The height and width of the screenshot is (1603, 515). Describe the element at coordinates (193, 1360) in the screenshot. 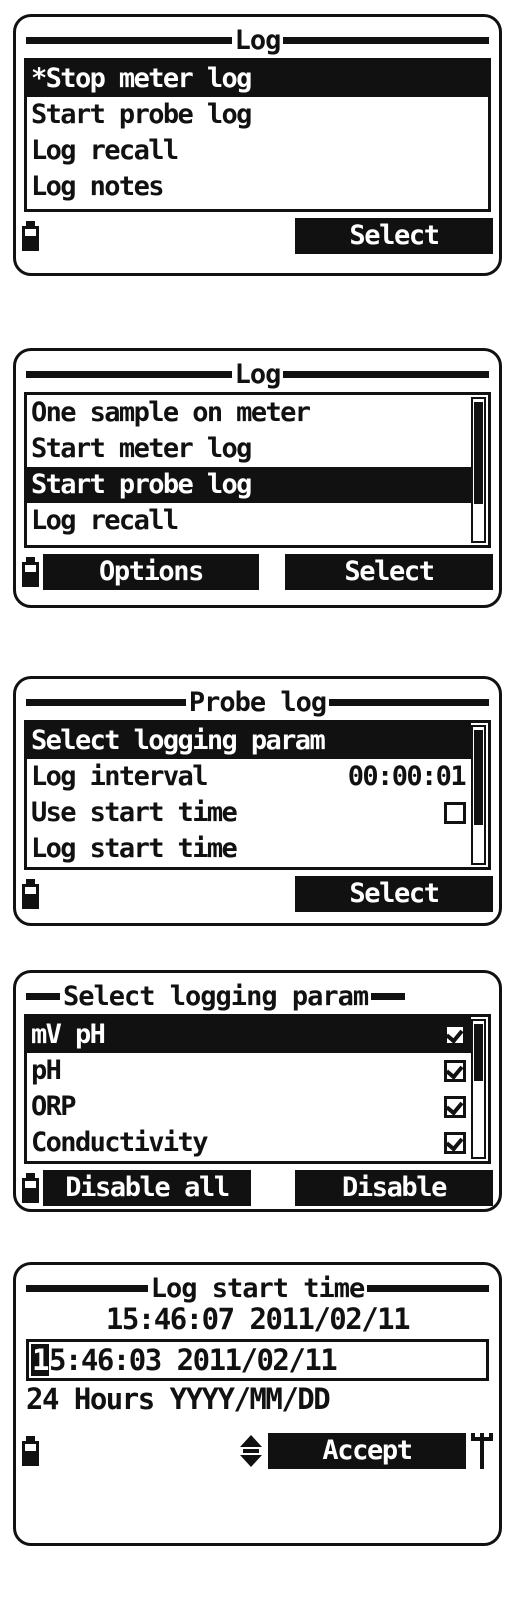

I see `edit-rest-text: 5:46:03 2011/02/11` at that location.